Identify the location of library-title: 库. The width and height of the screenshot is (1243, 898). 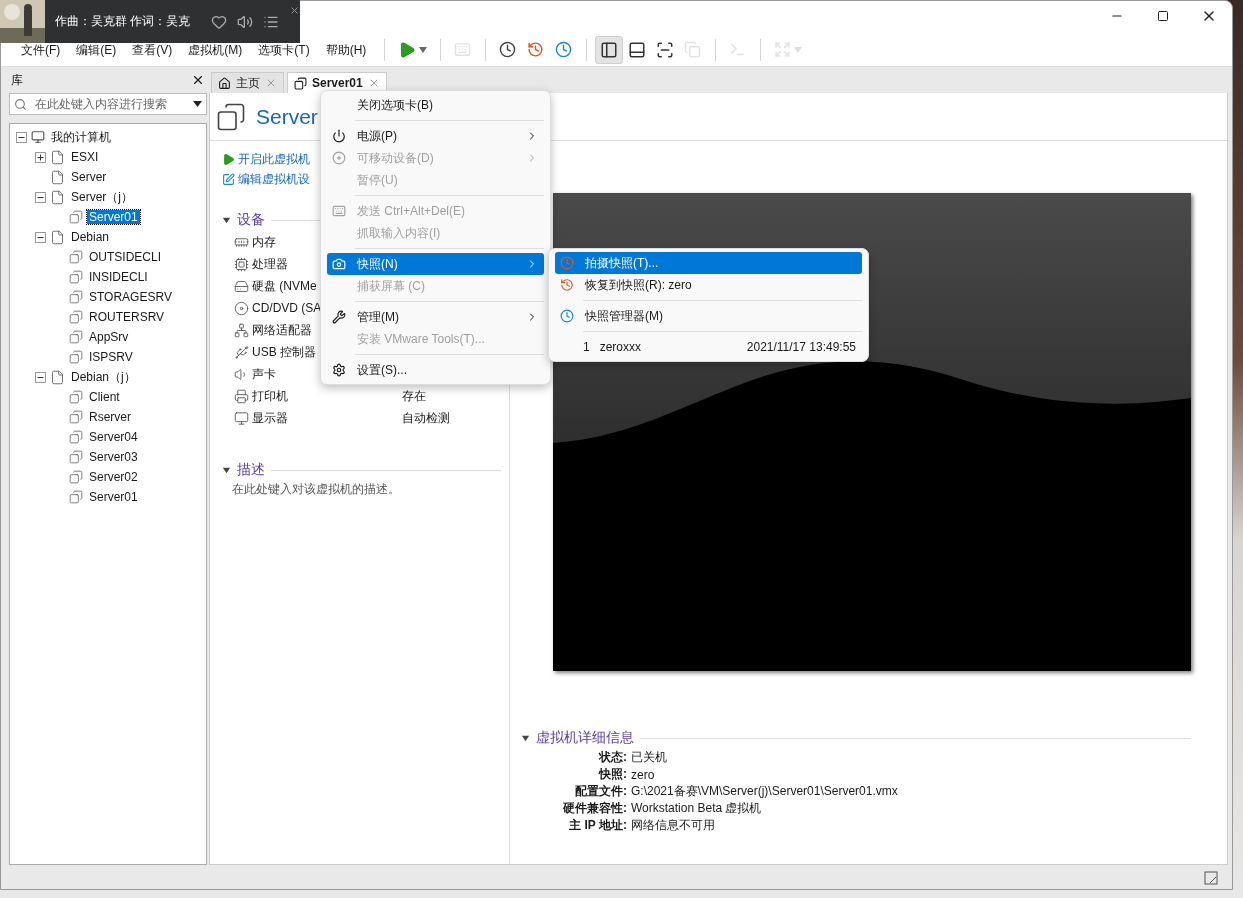
(17, 80).